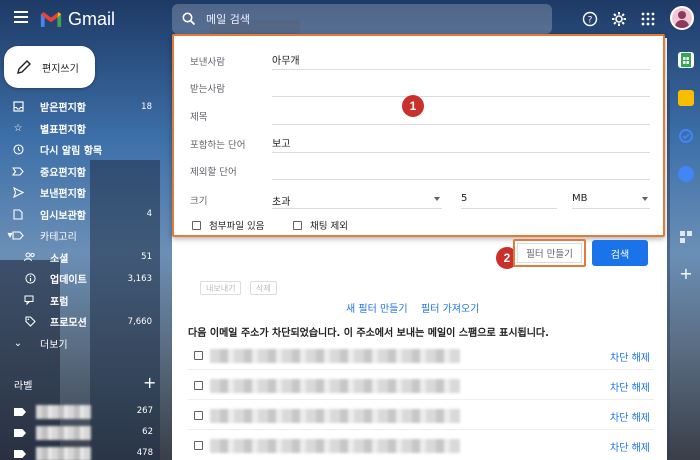 This screenshot has width=700, height=460. What do you see at coordinates (619, 19) in the screenshot?
I see `settings-gear-icon` at bounding box center [619, 19].